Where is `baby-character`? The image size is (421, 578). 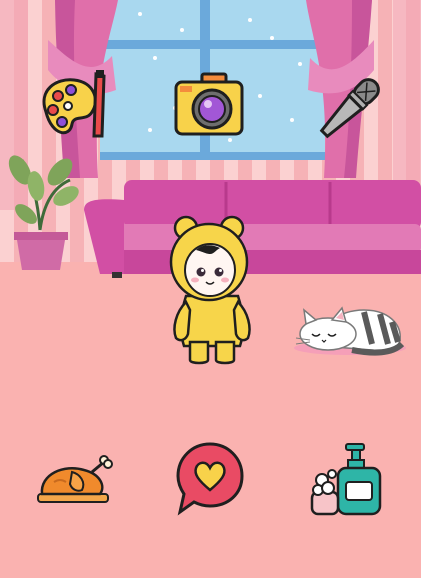 baby-character is located at coordinates (212, 290).